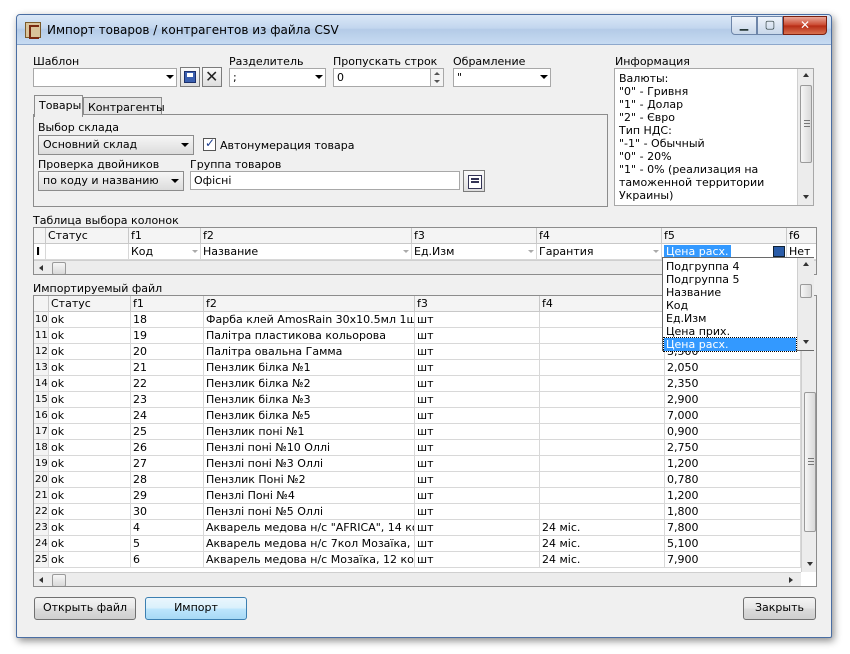  Describe the element at coordinates (693, 292) in the screenshot. I see `dropdown-option: Название` at that location.